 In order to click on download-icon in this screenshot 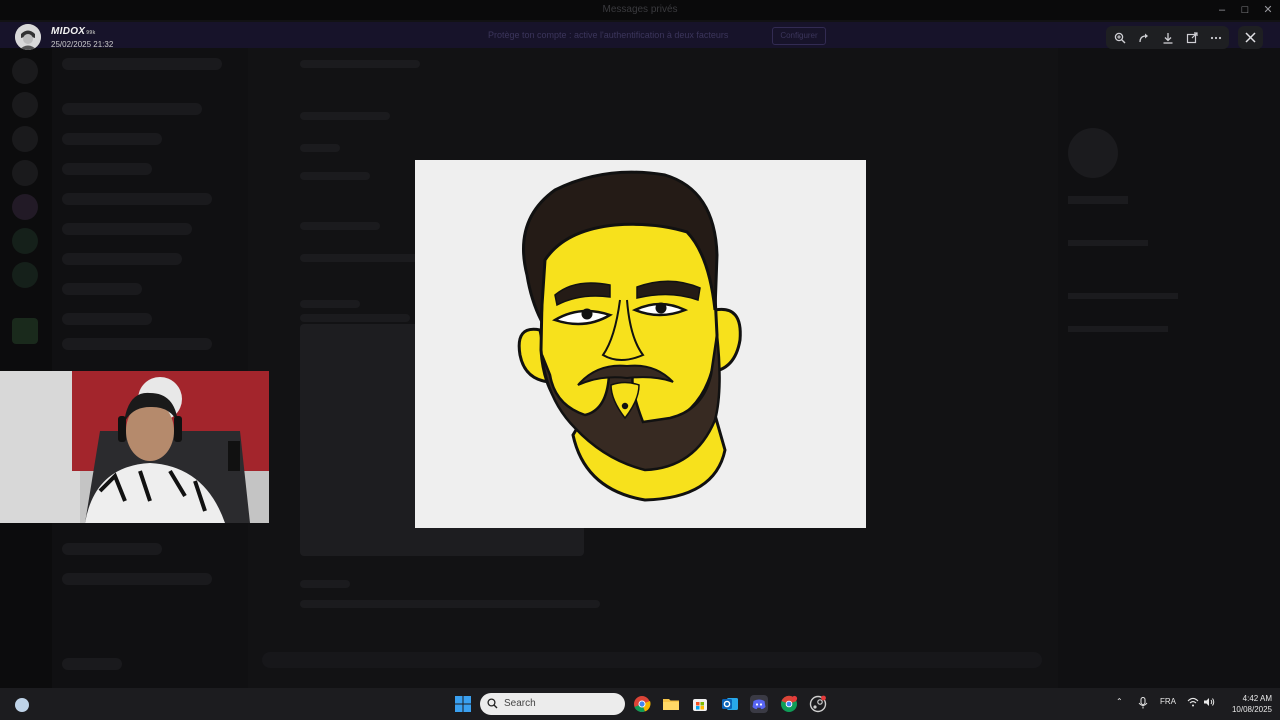, I will do `click(1168, 37)`.